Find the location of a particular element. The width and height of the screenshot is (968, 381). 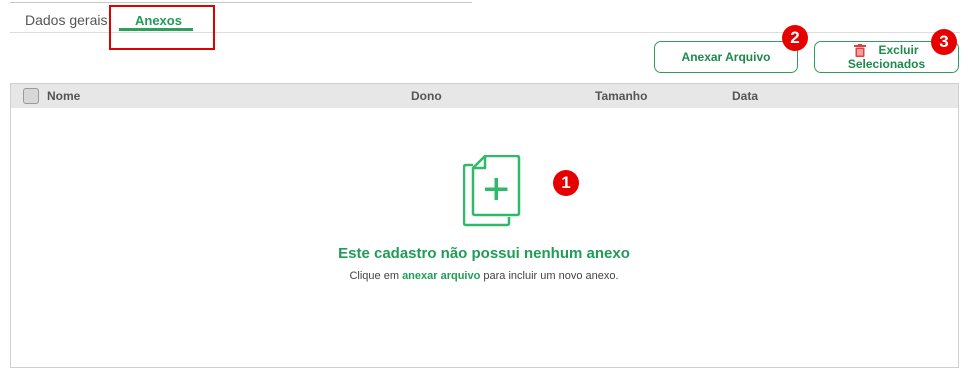

empty-state-title: Este cadastro não possui nenhum anexo is located at coordinates (484, 253).